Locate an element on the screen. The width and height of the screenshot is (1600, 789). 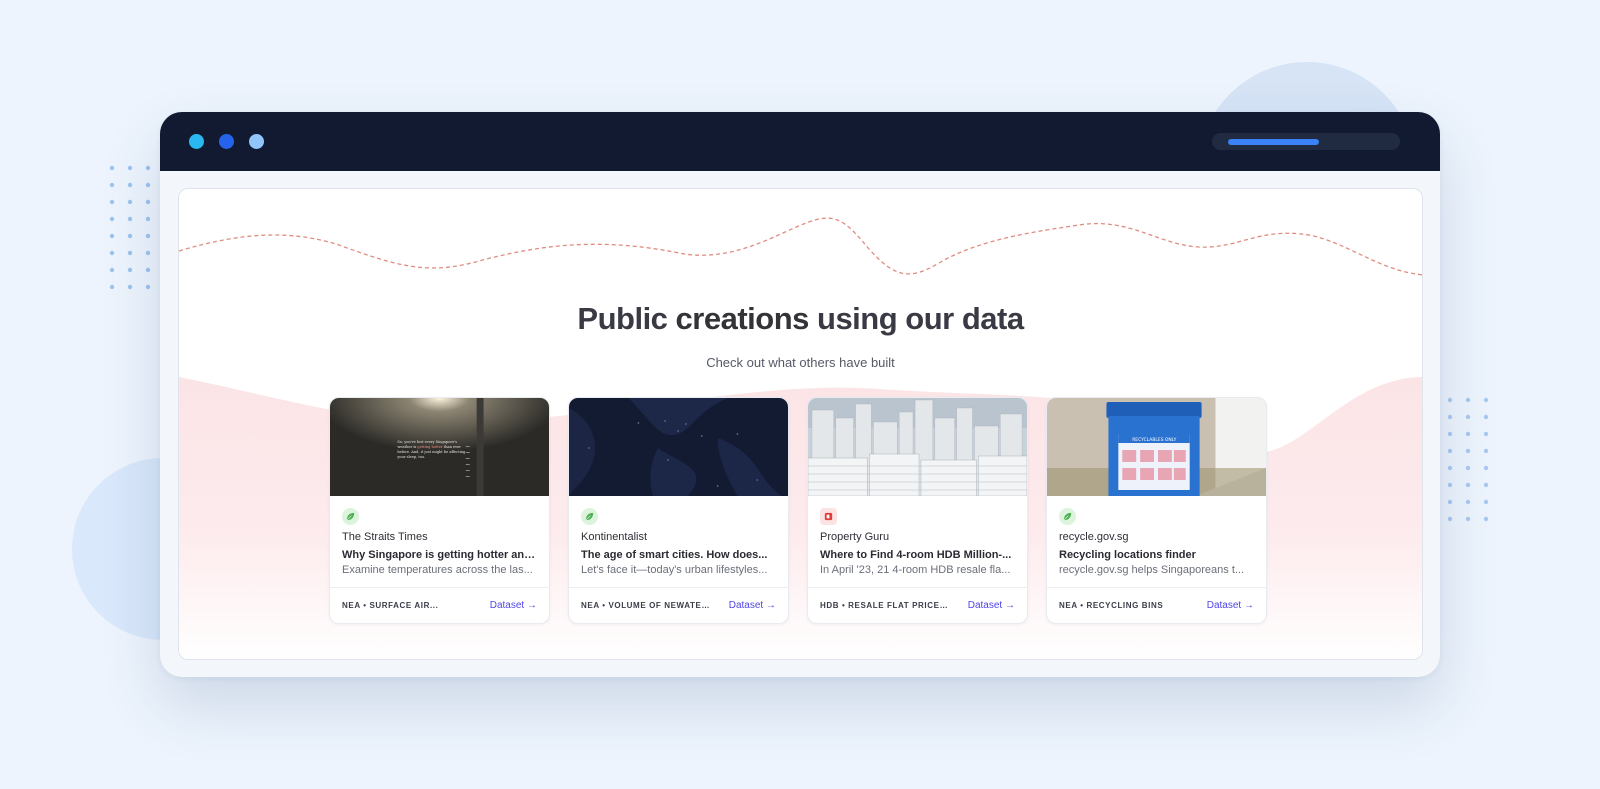
svg-text:weather is getting hotter than: weather is getting hotter than ever is located at coordinates (429, 447).